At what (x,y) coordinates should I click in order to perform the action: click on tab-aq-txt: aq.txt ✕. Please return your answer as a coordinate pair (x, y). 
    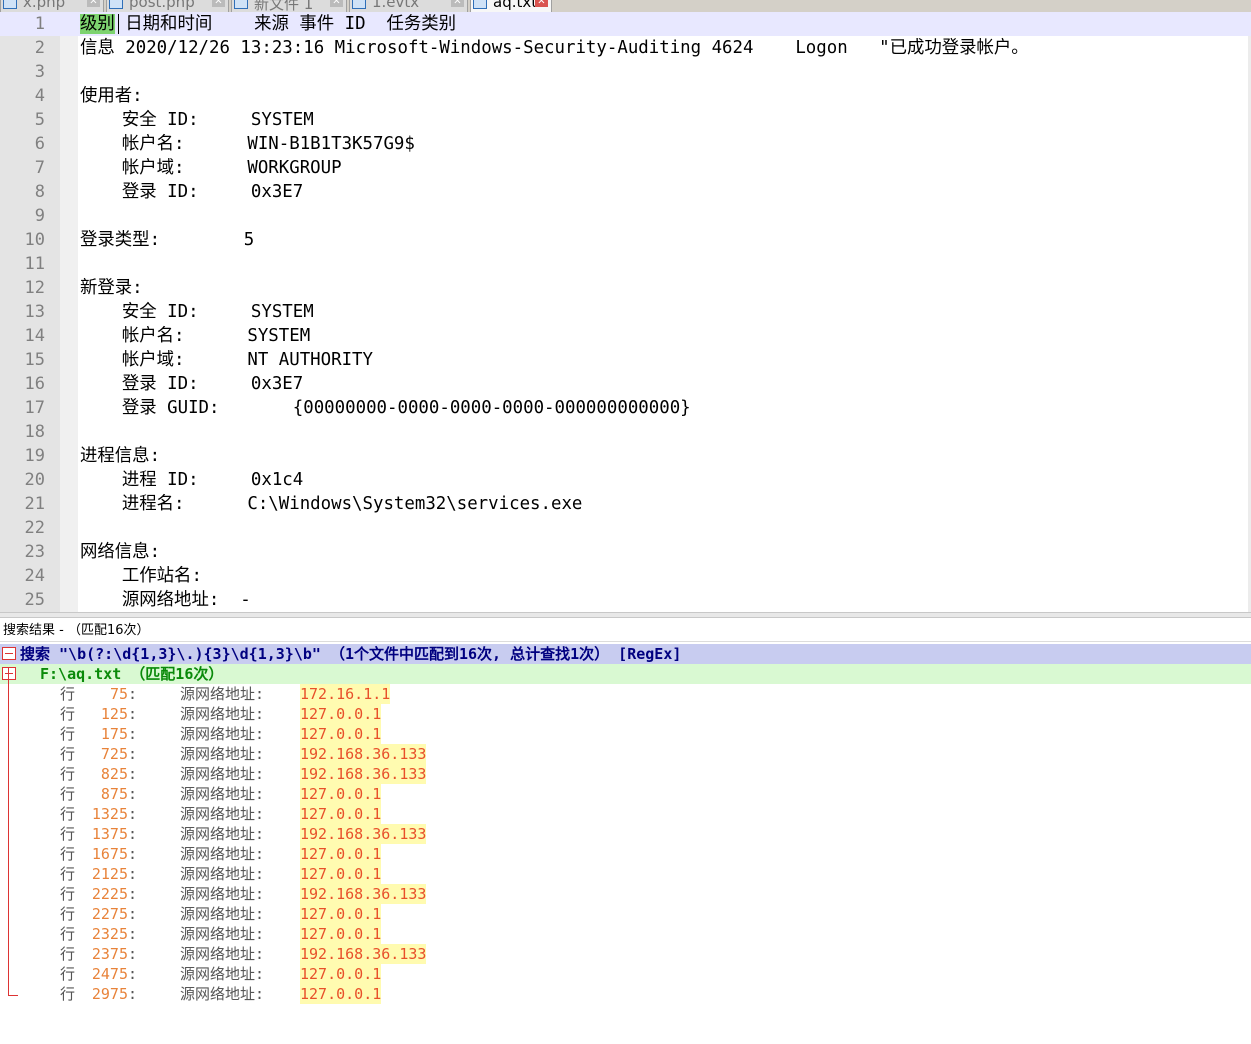
    Looking at the image, I should click on (511, 6).